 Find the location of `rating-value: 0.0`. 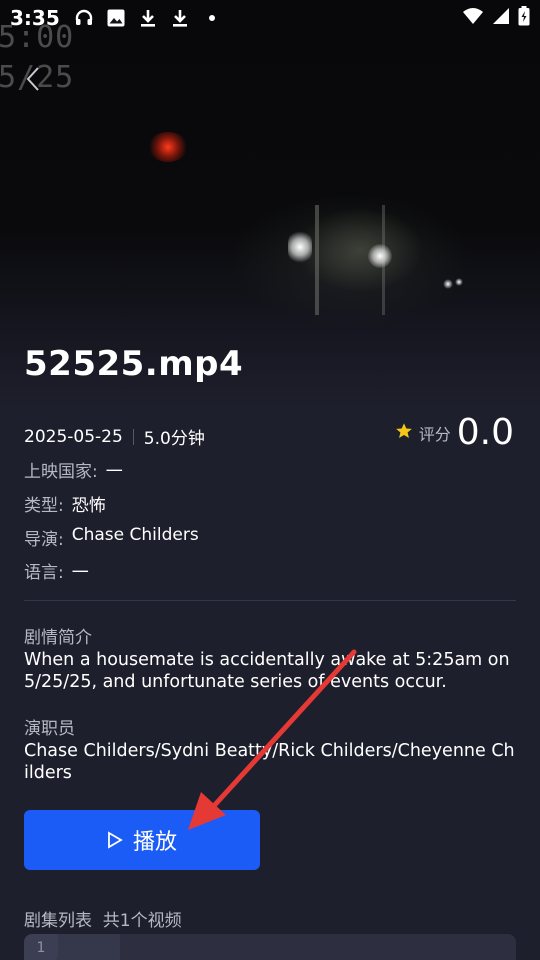

rating-value: 0.0 is located at coordinates (485, 432).